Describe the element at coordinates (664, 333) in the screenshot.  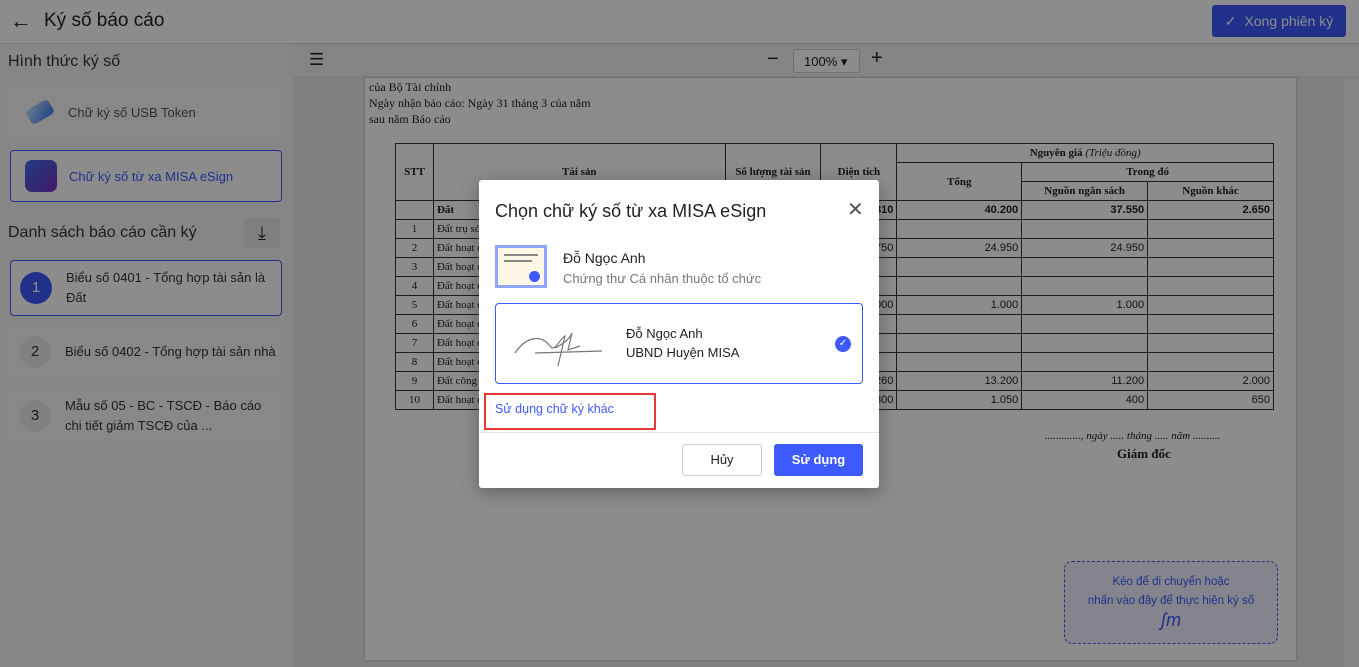
I see `signature-name: Đỗ Ngọc Anh` at that location.